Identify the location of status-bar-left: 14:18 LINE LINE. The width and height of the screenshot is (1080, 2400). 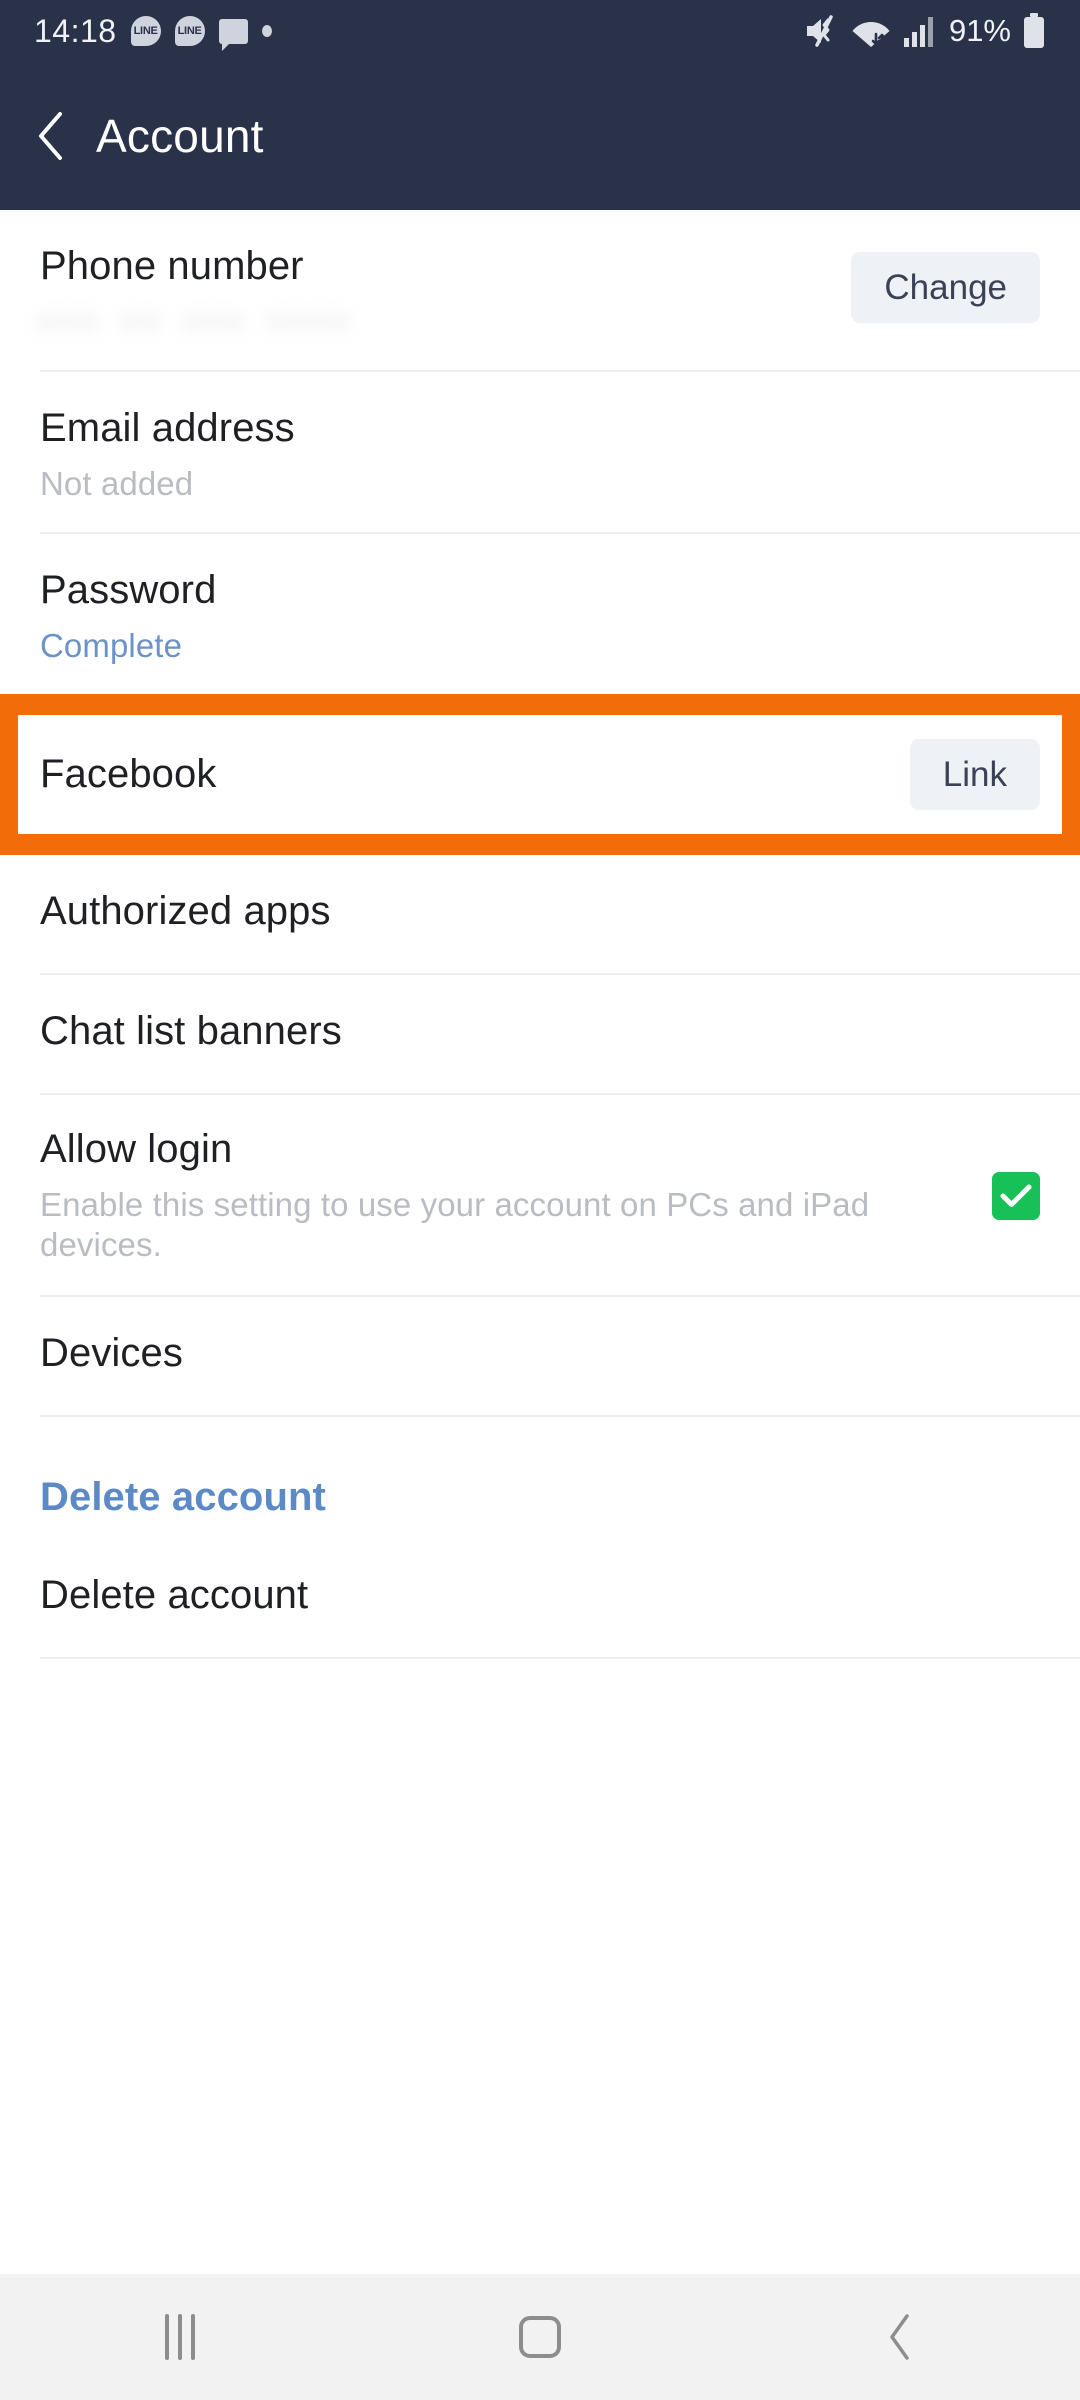
(153, 31).